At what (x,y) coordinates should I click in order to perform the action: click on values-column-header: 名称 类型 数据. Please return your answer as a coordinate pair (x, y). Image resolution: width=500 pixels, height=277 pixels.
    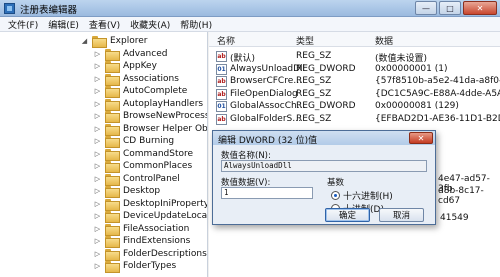
    Looking at the image, I should click on (354, 39).